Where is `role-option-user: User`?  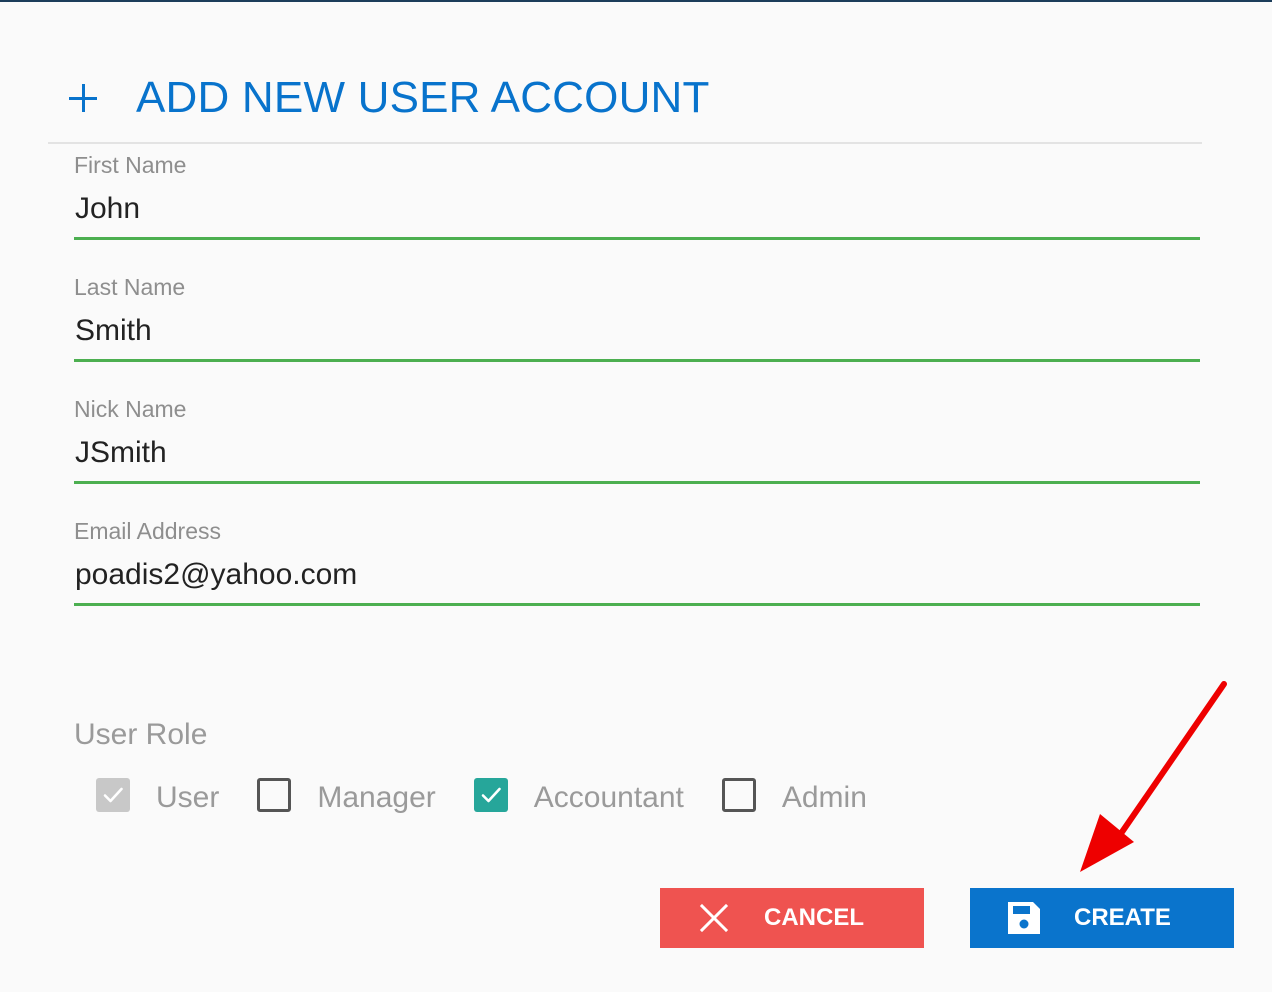 role-option-user: User is located at coordinates (158, 796).